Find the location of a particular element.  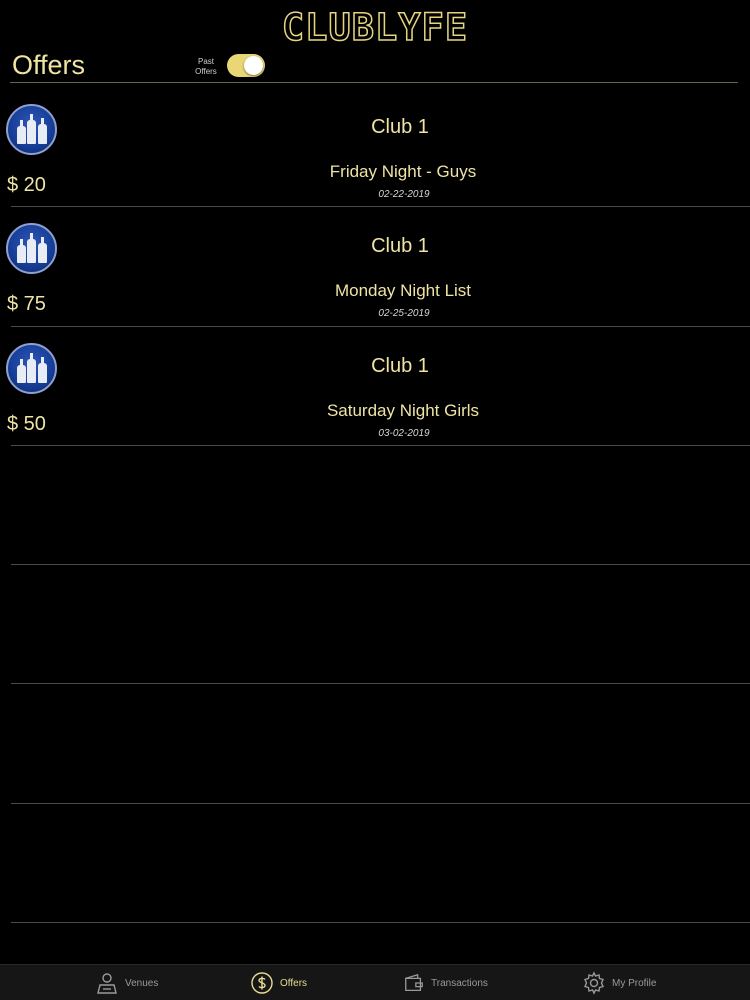

offer-row: $ 75 Club 1 Monday Night List 02-25-2019 is located at coordinates (375, 267).